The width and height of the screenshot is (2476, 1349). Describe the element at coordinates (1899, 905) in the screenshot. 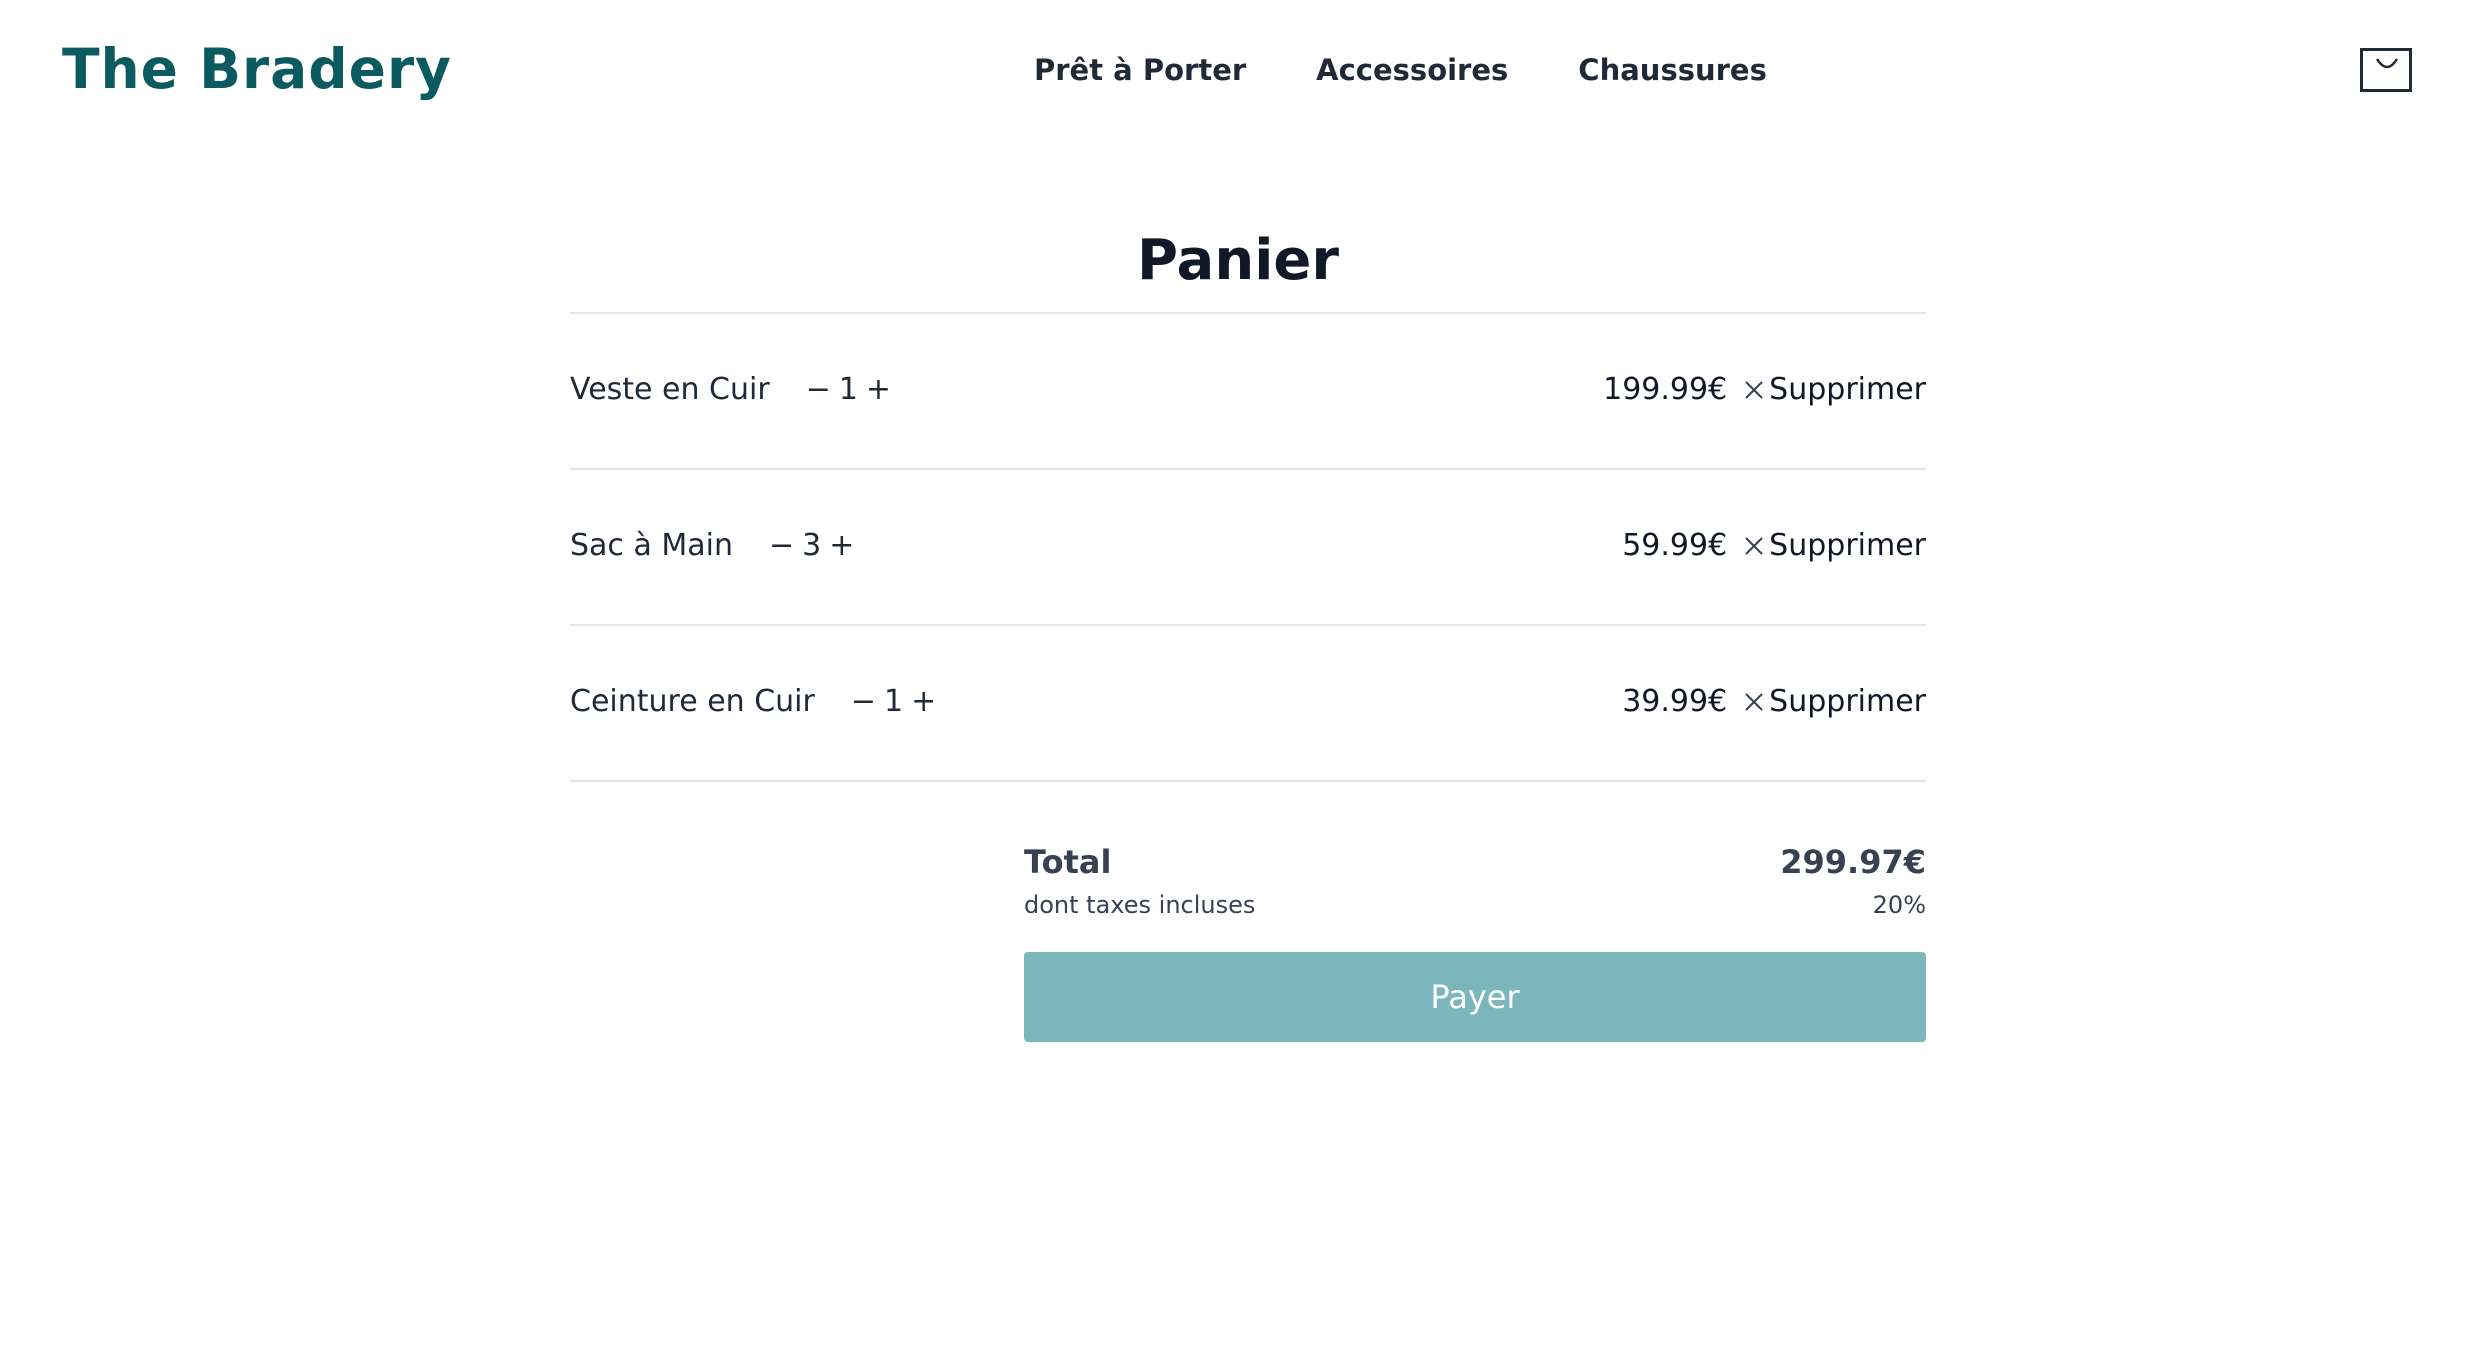

I see `tax-value: 20%` at that location.